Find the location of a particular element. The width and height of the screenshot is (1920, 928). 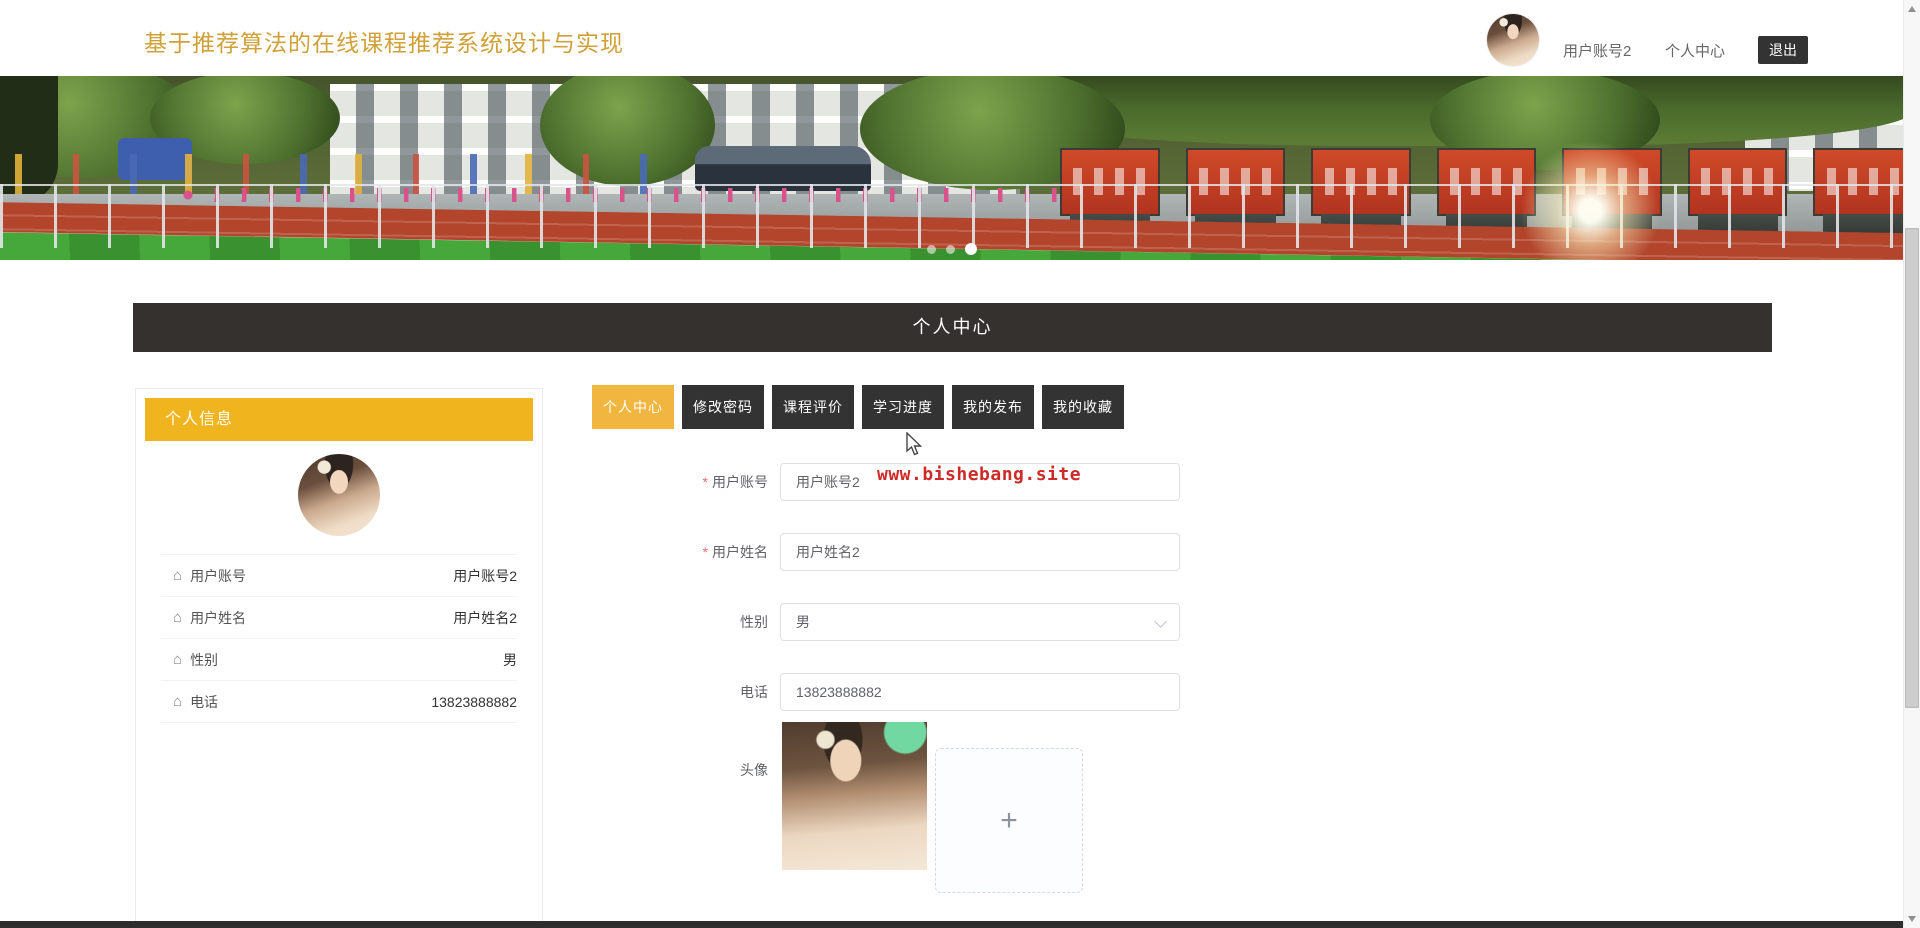

tab-1: 修改密码 is located at coordinates (723, 407).